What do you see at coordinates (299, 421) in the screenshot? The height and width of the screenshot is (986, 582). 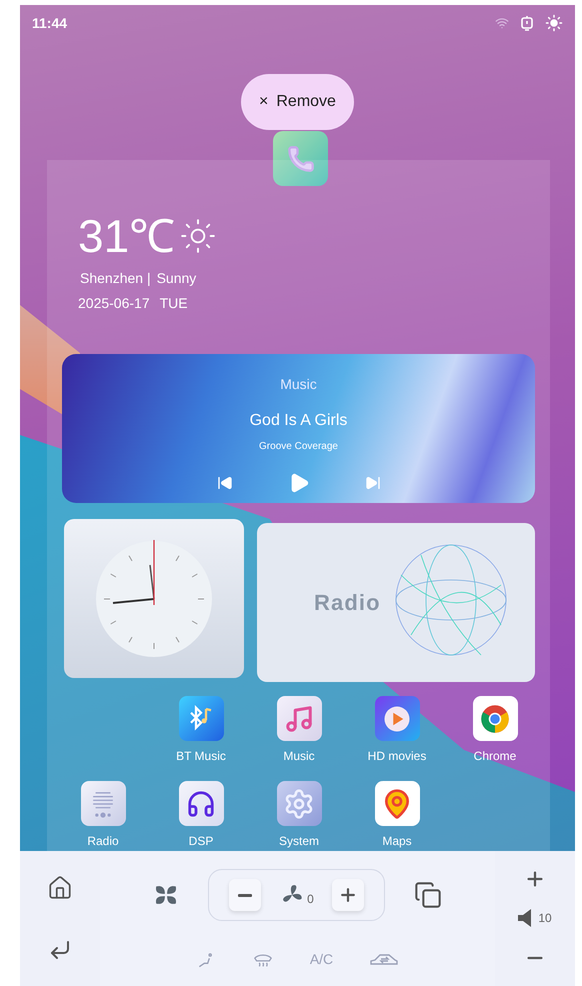 I see `song-title: God Is A Girls` at bounding box center [299, 421].